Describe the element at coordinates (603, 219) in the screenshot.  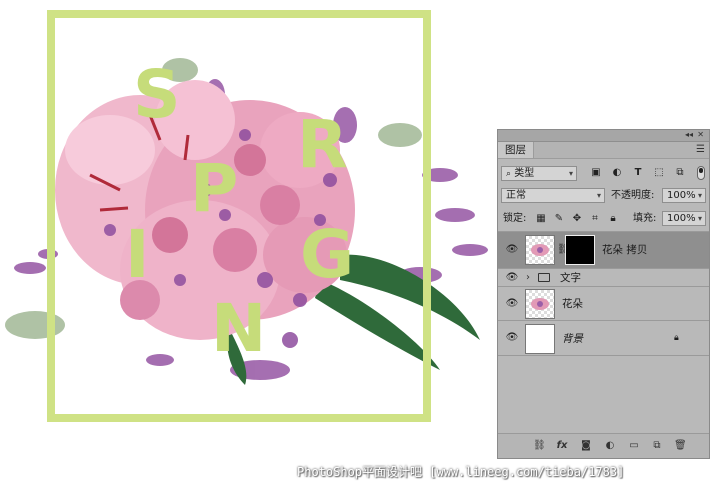
I see `lock-row: 锁定: ▦ ✎ ✥ ⌗ 🔒︎ 填充: 100% ▾` at that location.